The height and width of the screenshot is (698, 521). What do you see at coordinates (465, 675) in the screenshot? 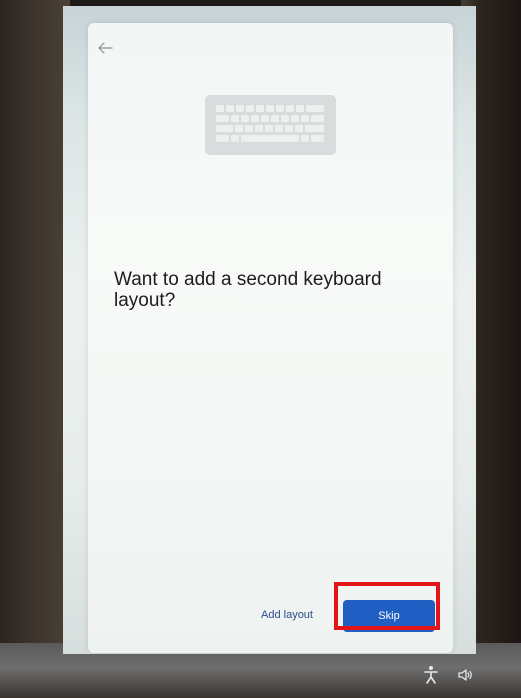
I see `volume-icon` at bounding box center [465, 675].